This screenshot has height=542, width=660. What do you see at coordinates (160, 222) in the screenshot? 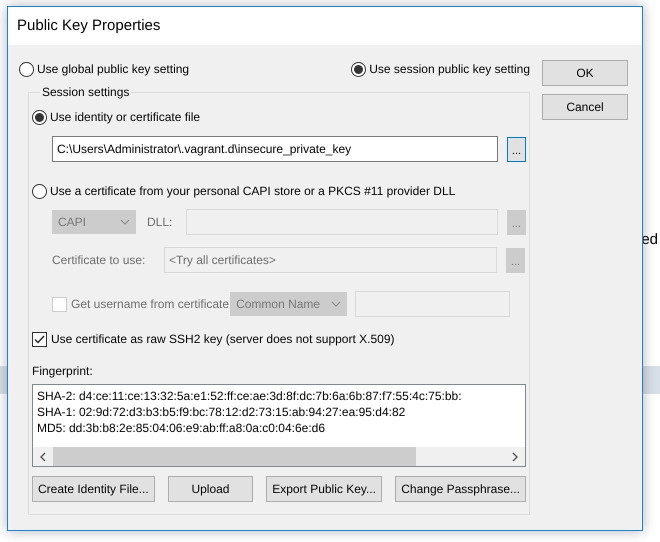
I see `dll-label: DLL:` at bounding box center [160, 222].